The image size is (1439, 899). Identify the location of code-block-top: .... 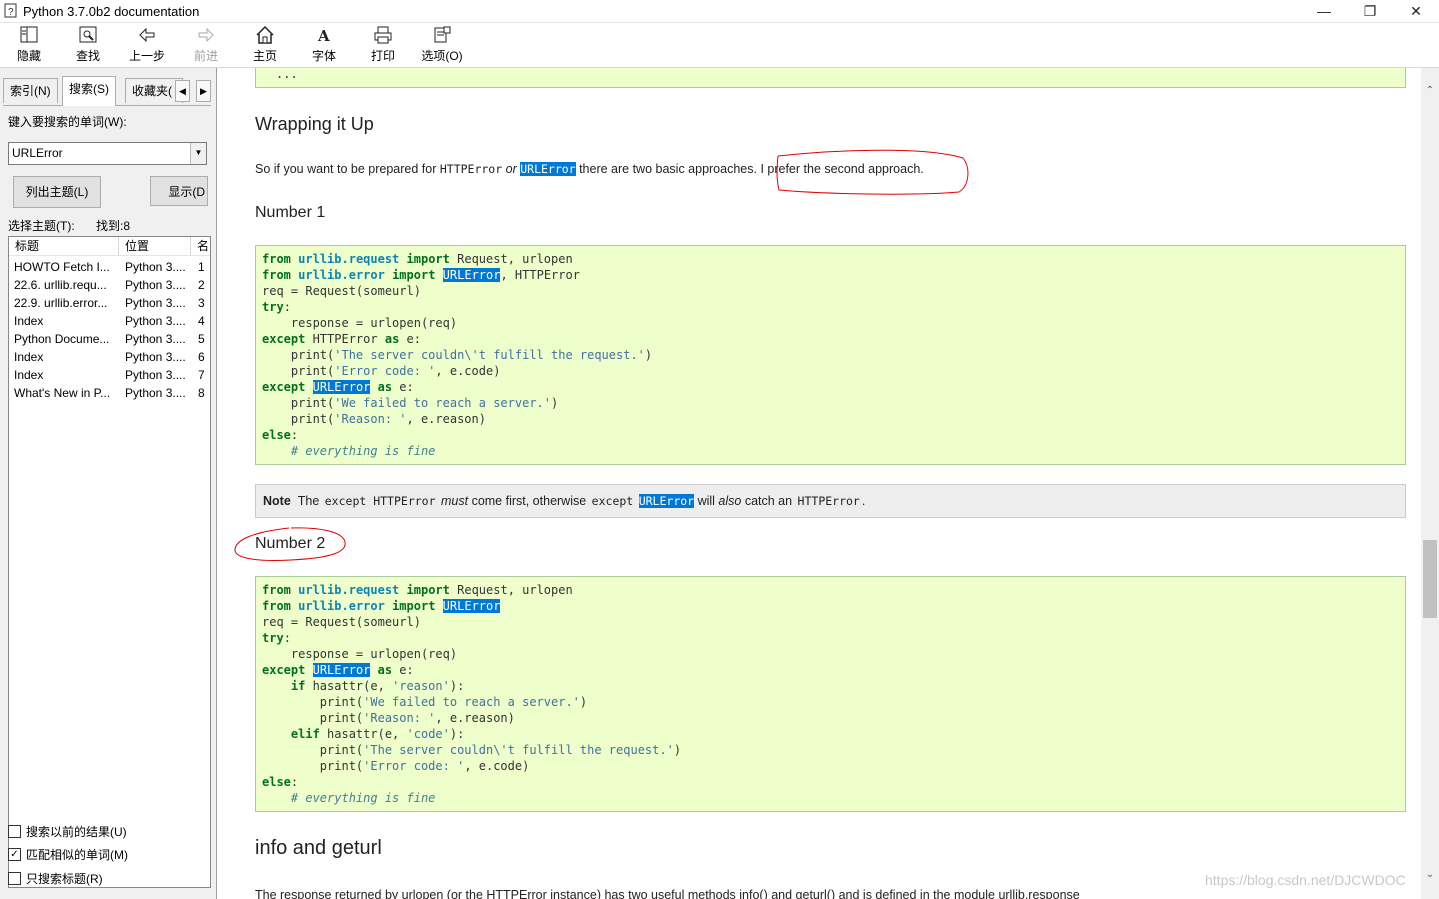
(830, 78).